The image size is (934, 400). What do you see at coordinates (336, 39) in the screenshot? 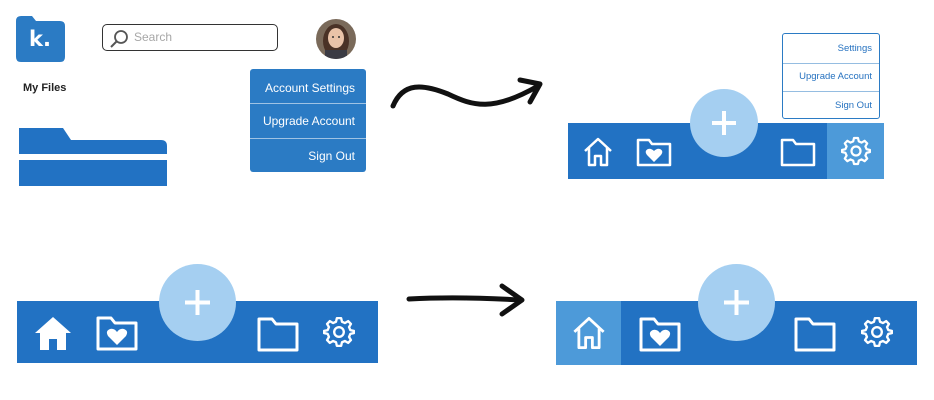
I see `avatar` at bounding box center [336, 39].